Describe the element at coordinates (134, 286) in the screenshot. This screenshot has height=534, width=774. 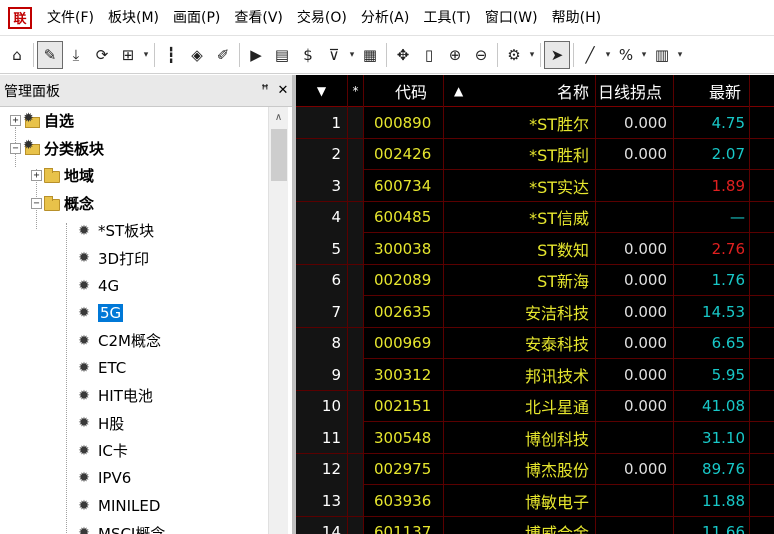
I see `tree-leaf-concept: ✹ 4G` at that location.